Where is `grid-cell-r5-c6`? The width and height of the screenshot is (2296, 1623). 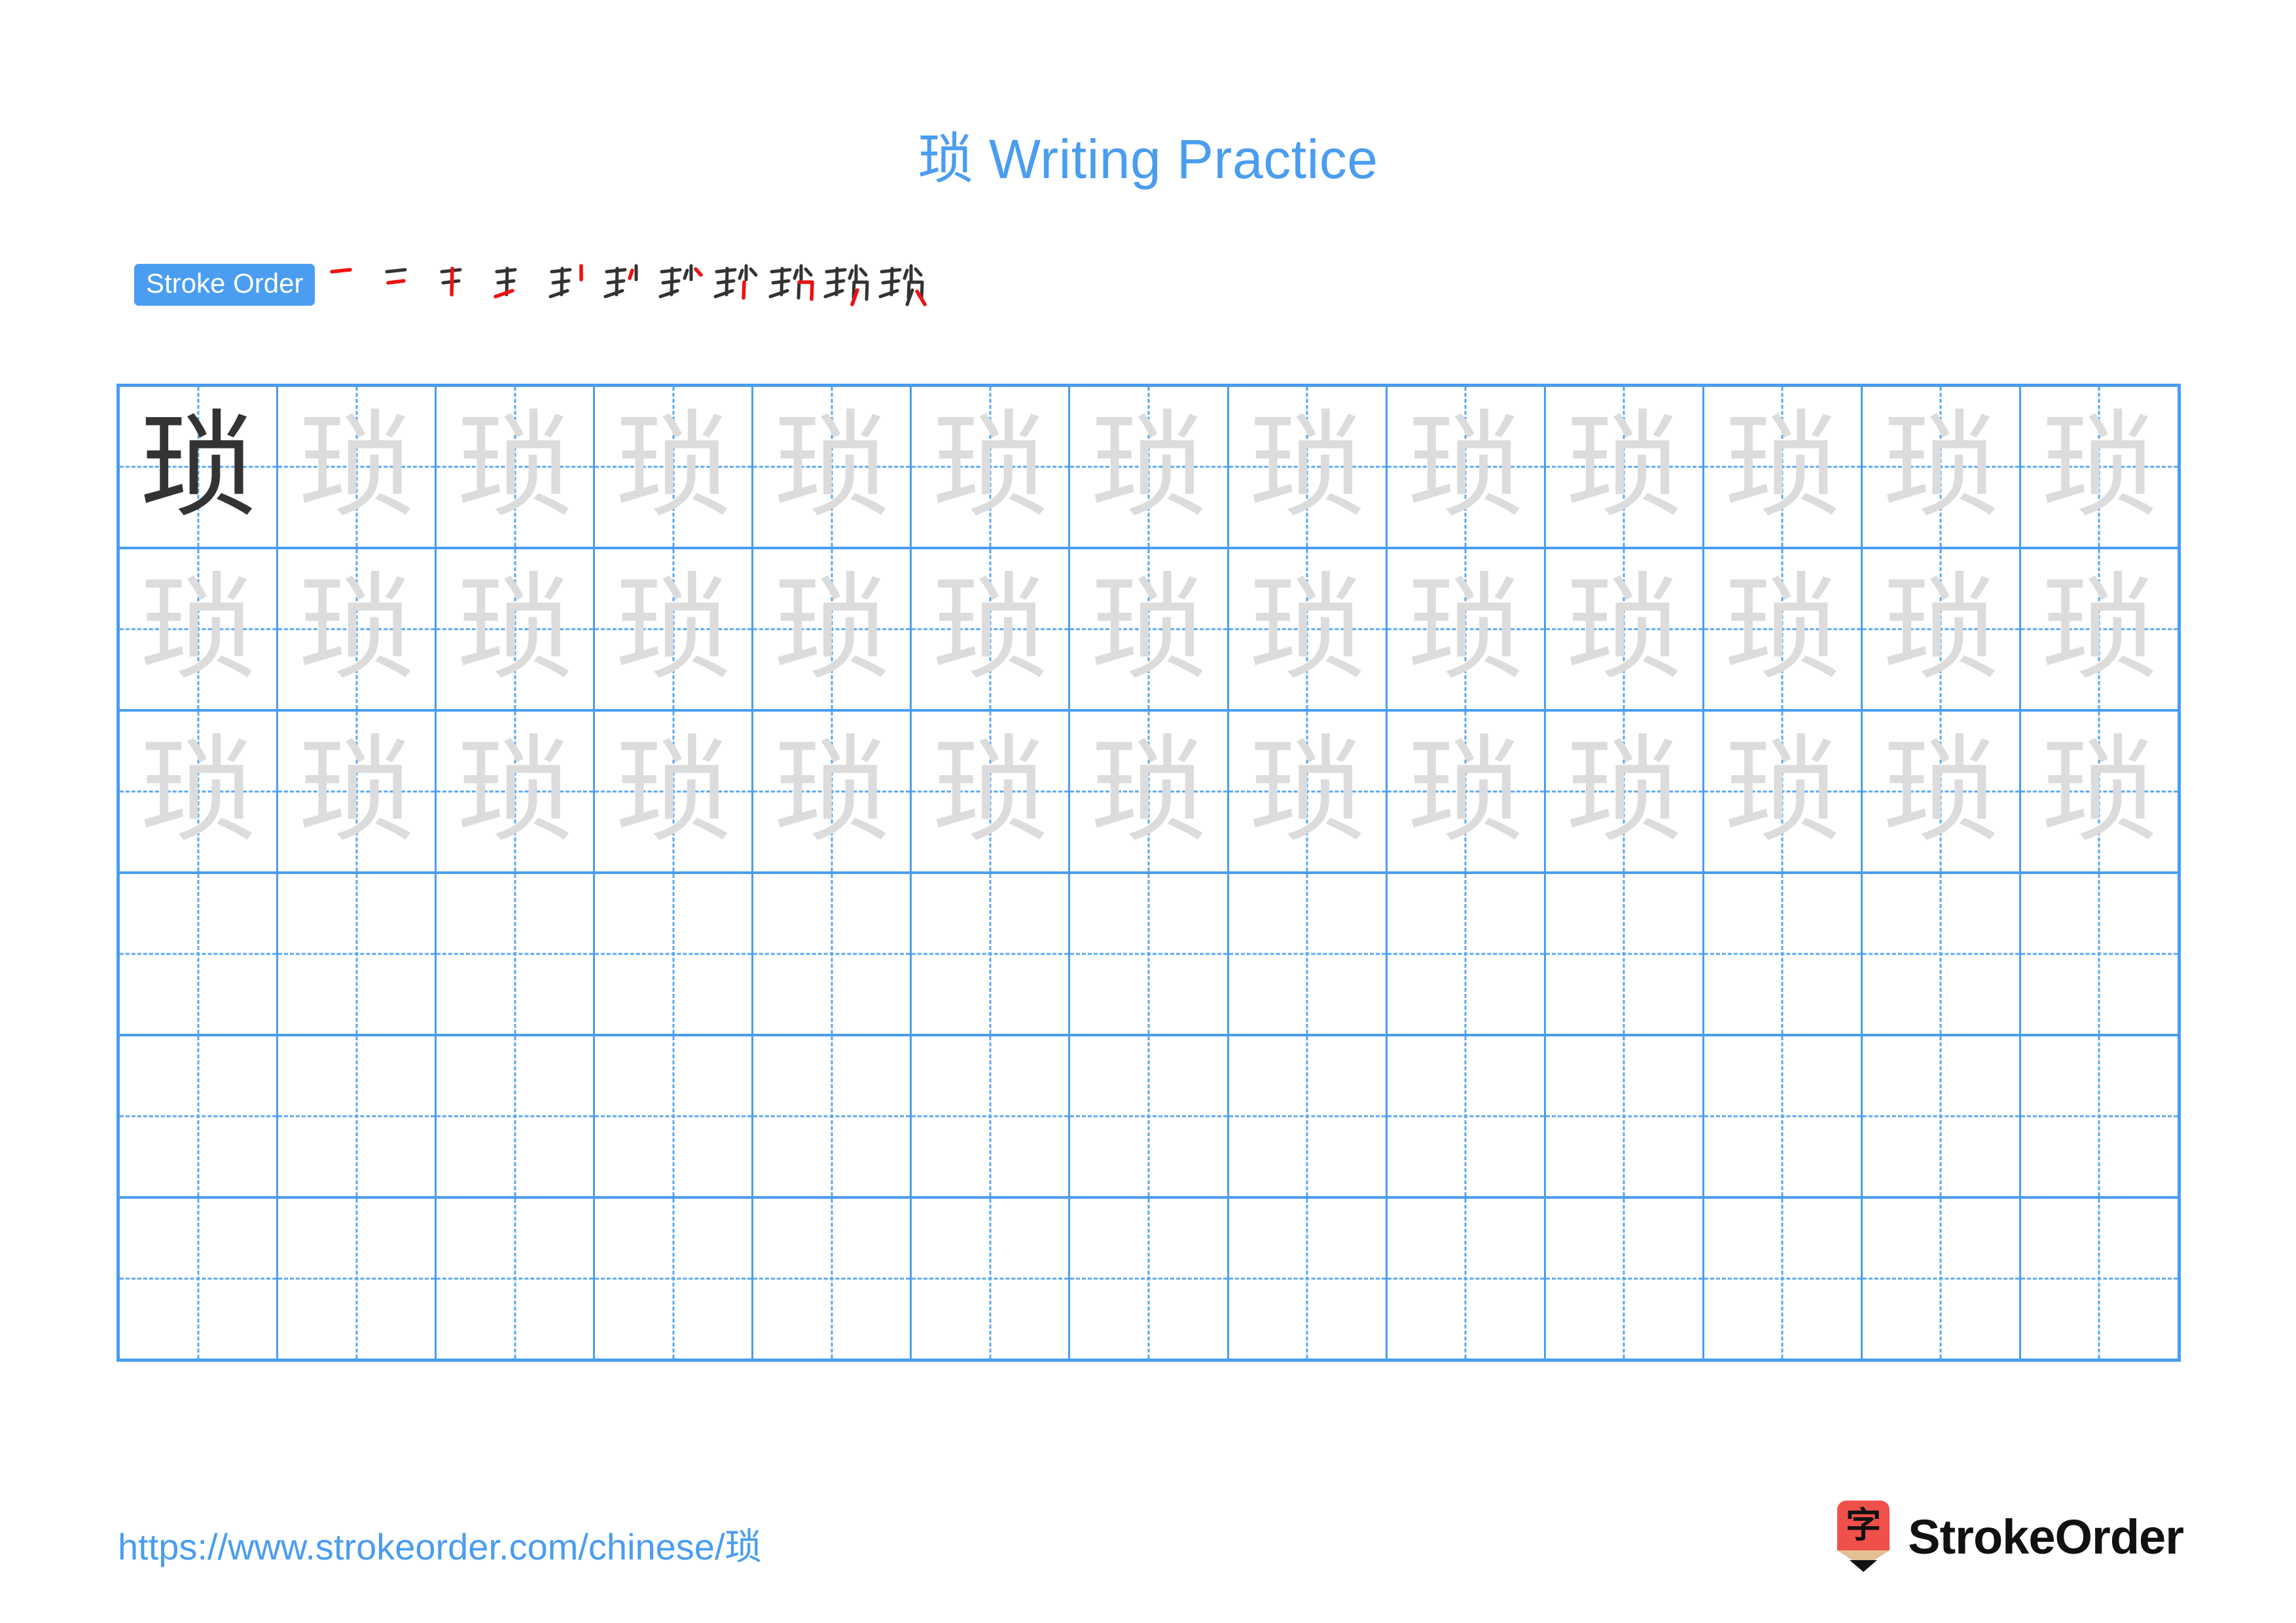 grid-cell-r5-c6 is located at coordinates (991, 1116).